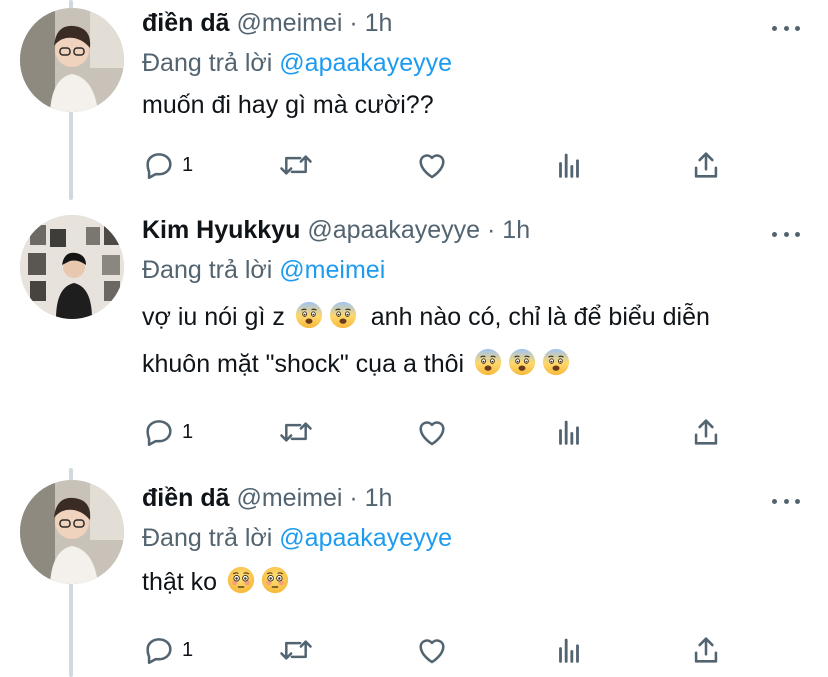 This screenshot has height=677, width=828. I want to click on tweet-text: muốn đi hay gì mà cười??, so click(475, 105).